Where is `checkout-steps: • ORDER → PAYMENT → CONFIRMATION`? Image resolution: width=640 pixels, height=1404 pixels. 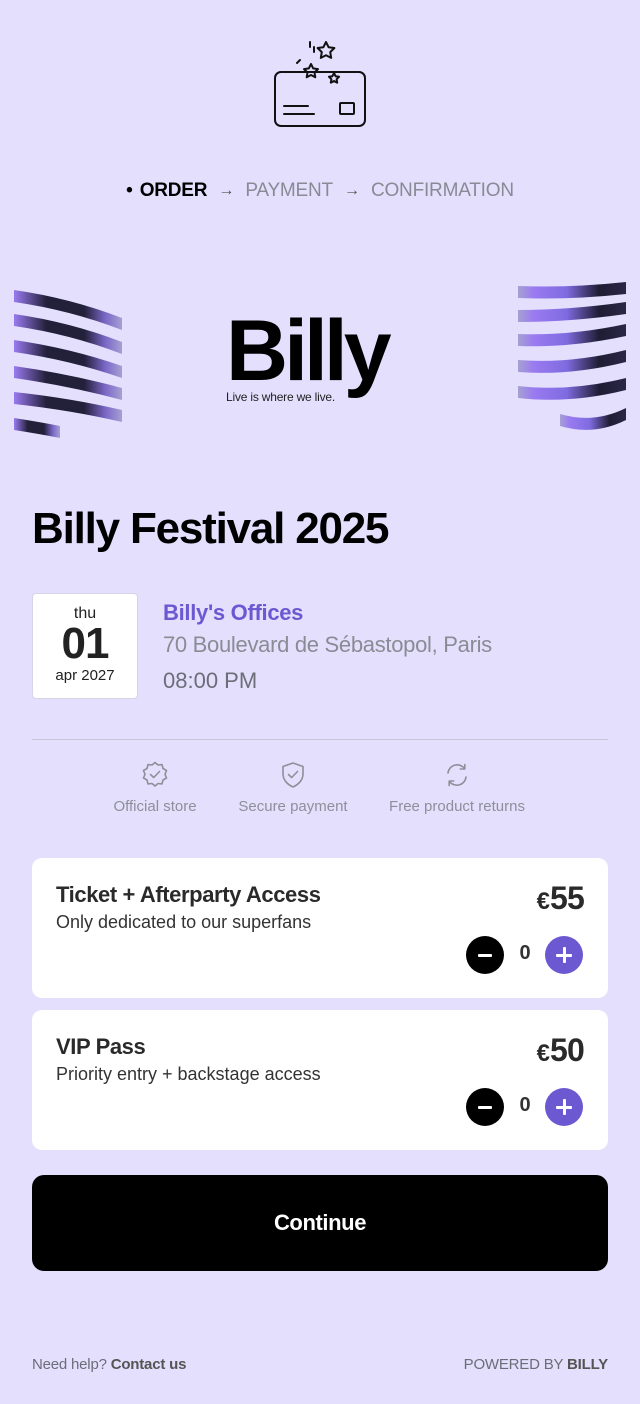
checkout-steps: • ORDER → PAYMENT → CONFIRMATION is located at coordinates (320, 191).